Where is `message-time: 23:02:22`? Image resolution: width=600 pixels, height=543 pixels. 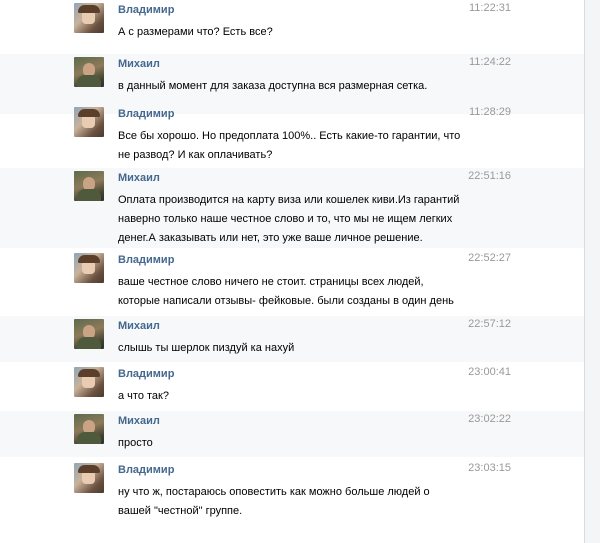
message-time: 23:02:22 is located at coordinates (489, 419).